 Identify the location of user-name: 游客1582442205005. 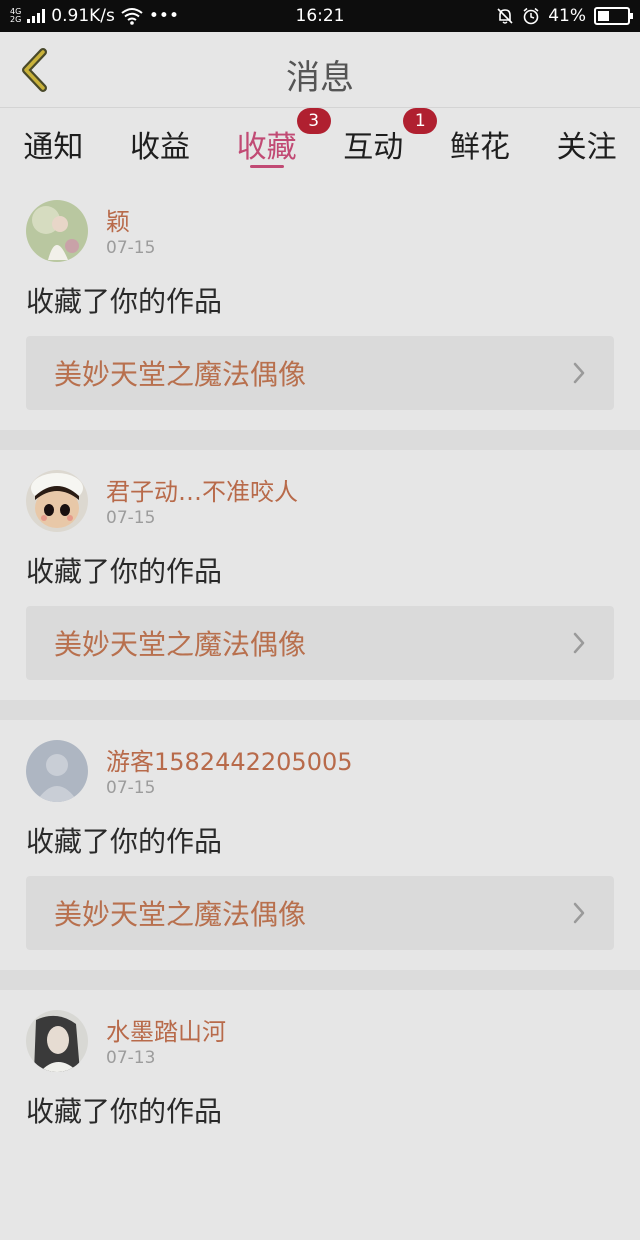
(229, 759).